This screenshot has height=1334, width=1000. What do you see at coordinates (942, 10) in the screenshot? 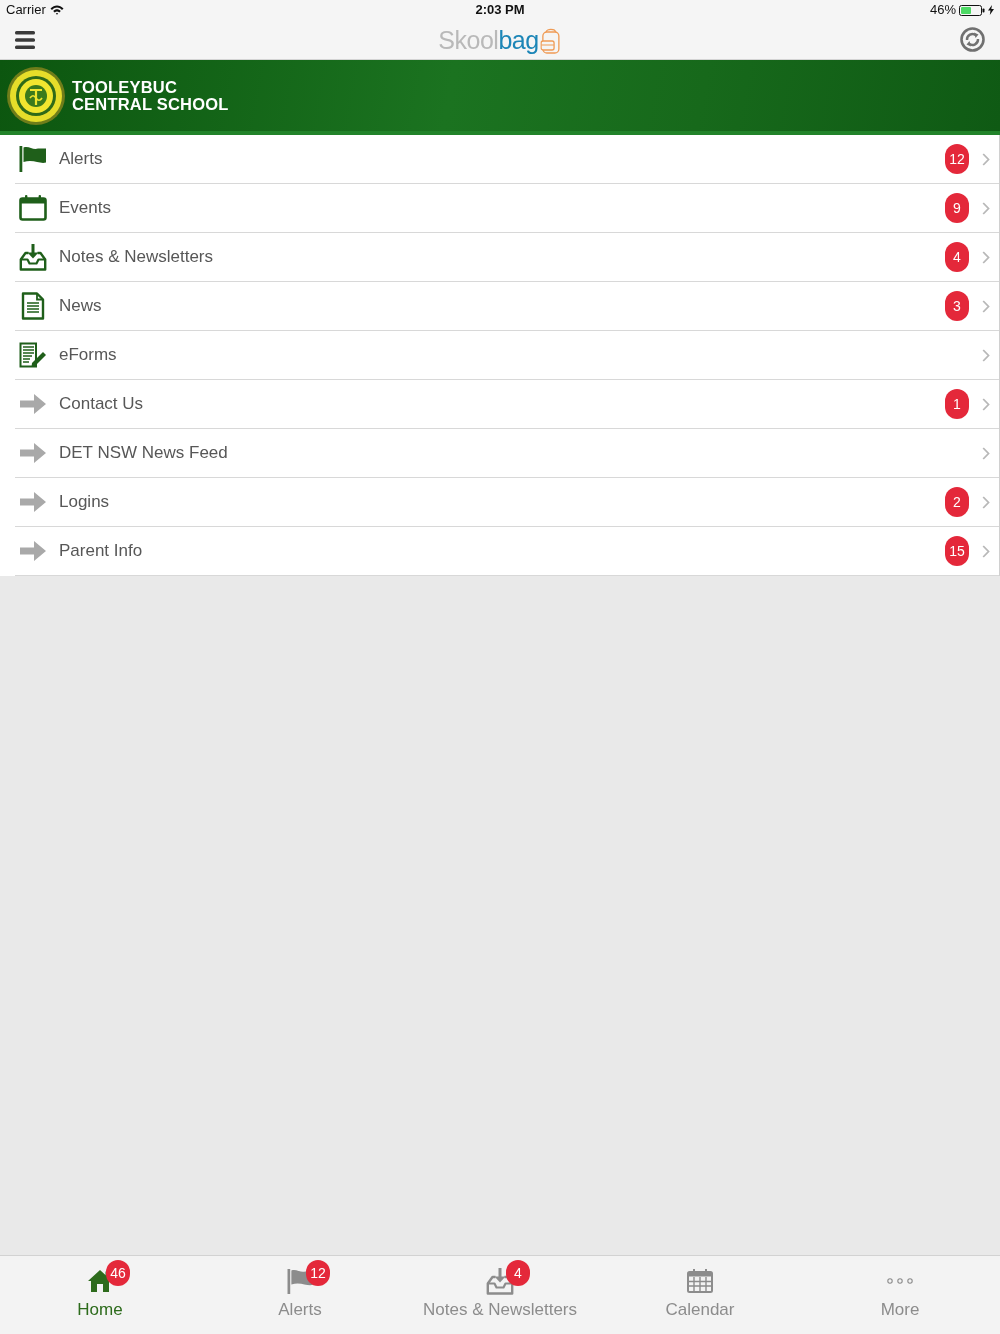
I see `battery-percentage: 46%` at bounding box center [942, 10].